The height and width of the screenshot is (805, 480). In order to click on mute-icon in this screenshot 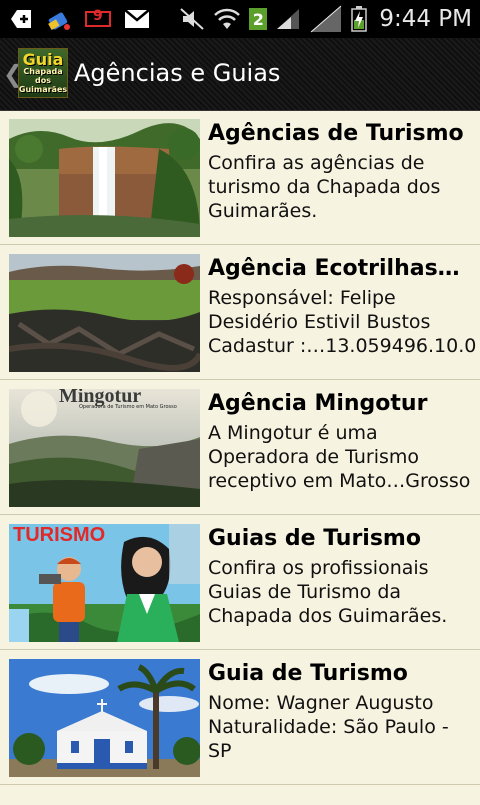, I will do `click(192, 19)`.